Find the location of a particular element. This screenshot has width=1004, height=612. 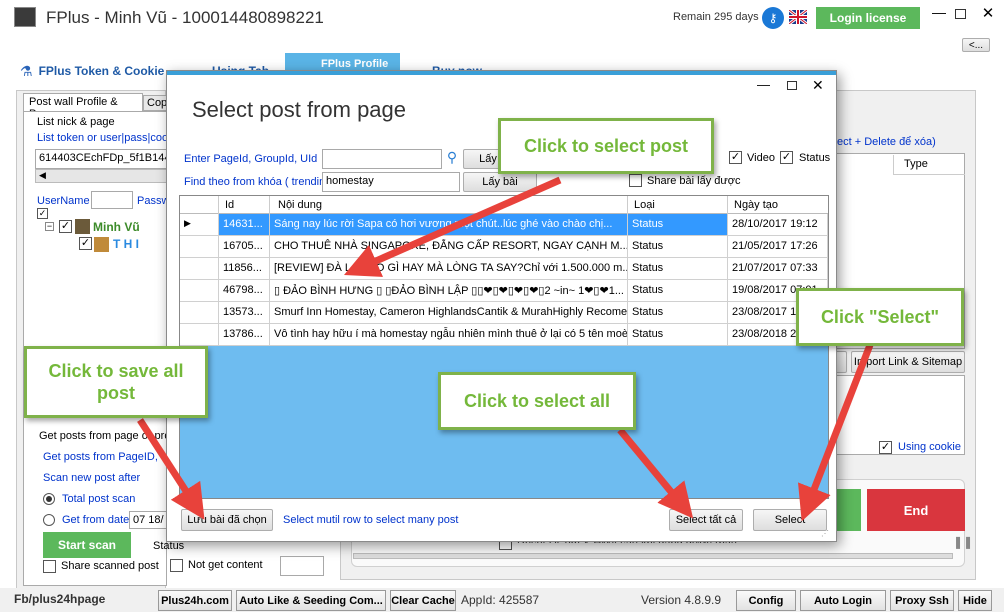

callout-select-post: Click to select post is located at coordinates (606, 146).